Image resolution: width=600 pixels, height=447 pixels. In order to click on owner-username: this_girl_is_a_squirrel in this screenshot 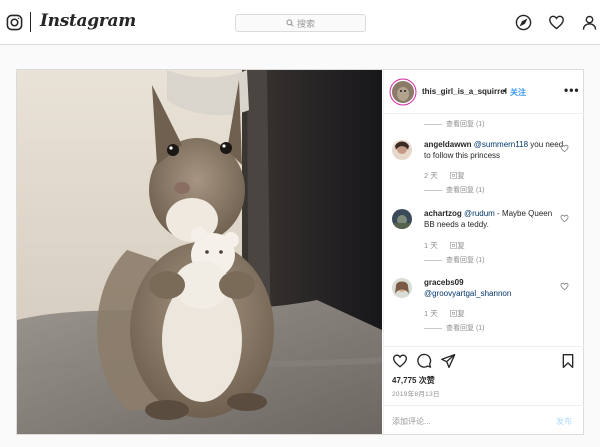, I will do `click(464, 91)`.